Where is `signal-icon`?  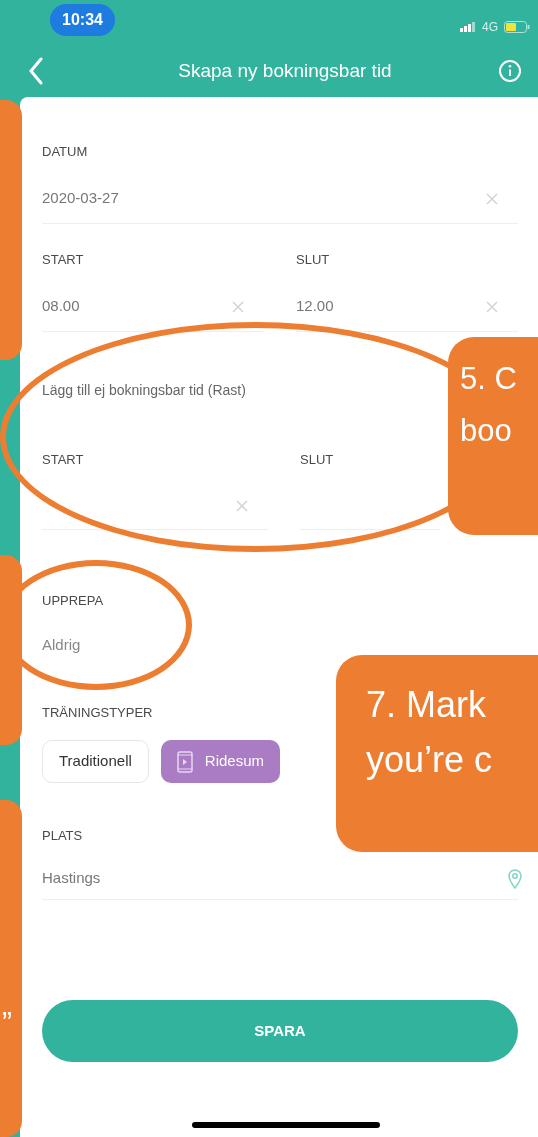 signal-icon is located at coordinates (468, 26).